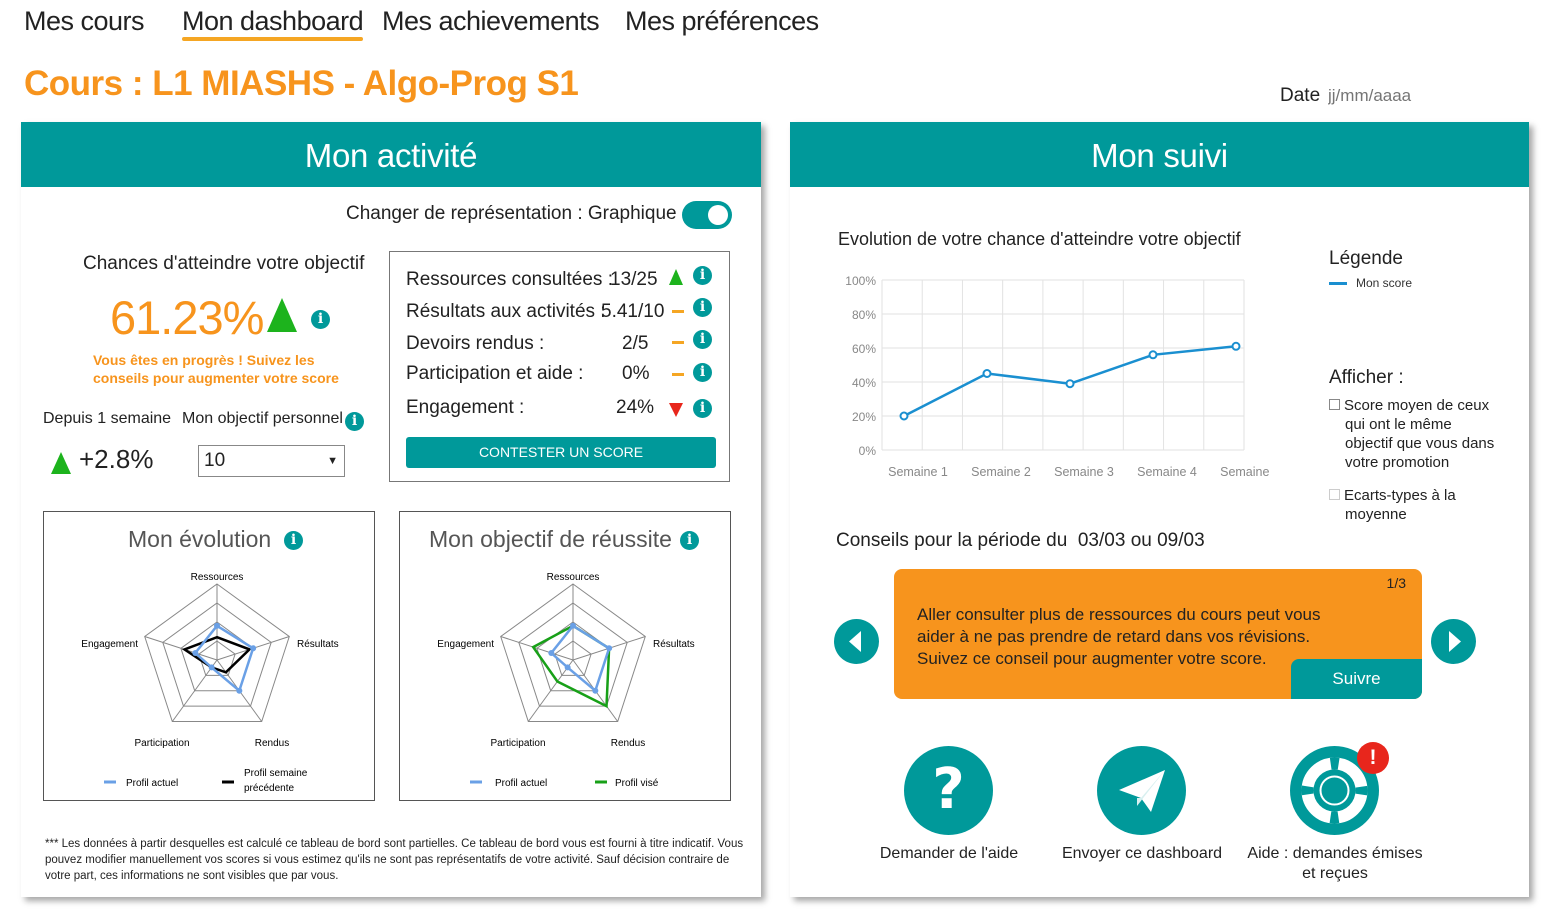 Image resolution: width=1556 pixels, height=913 pixels. What do you see at coordinates (702, 339) in the screenshot?
I see `devoirs-info-icon: i` at bounding box center [702, 339].